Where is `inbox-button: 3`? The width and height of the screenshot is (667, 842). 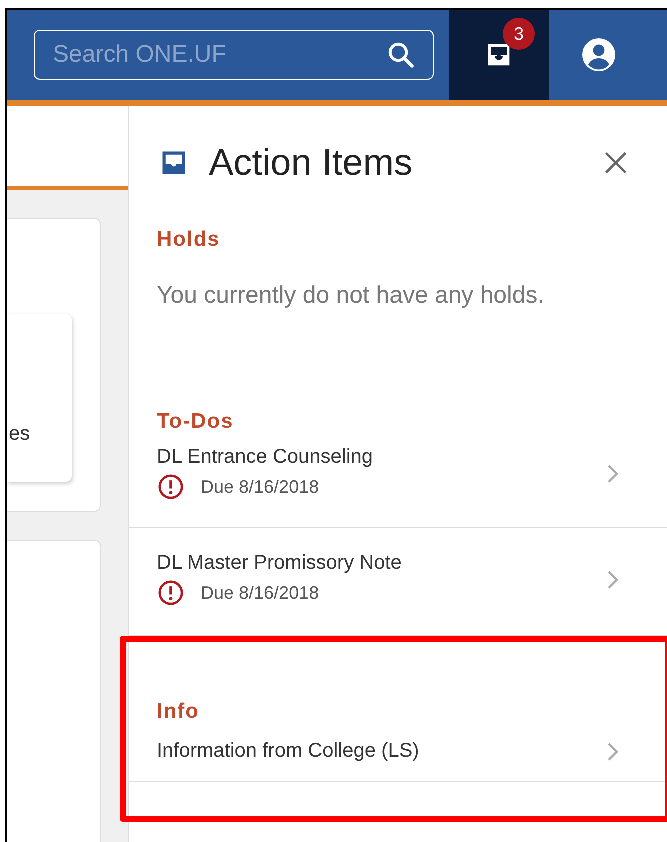 inbox-button: 3 is located at coordinates (499, 55).